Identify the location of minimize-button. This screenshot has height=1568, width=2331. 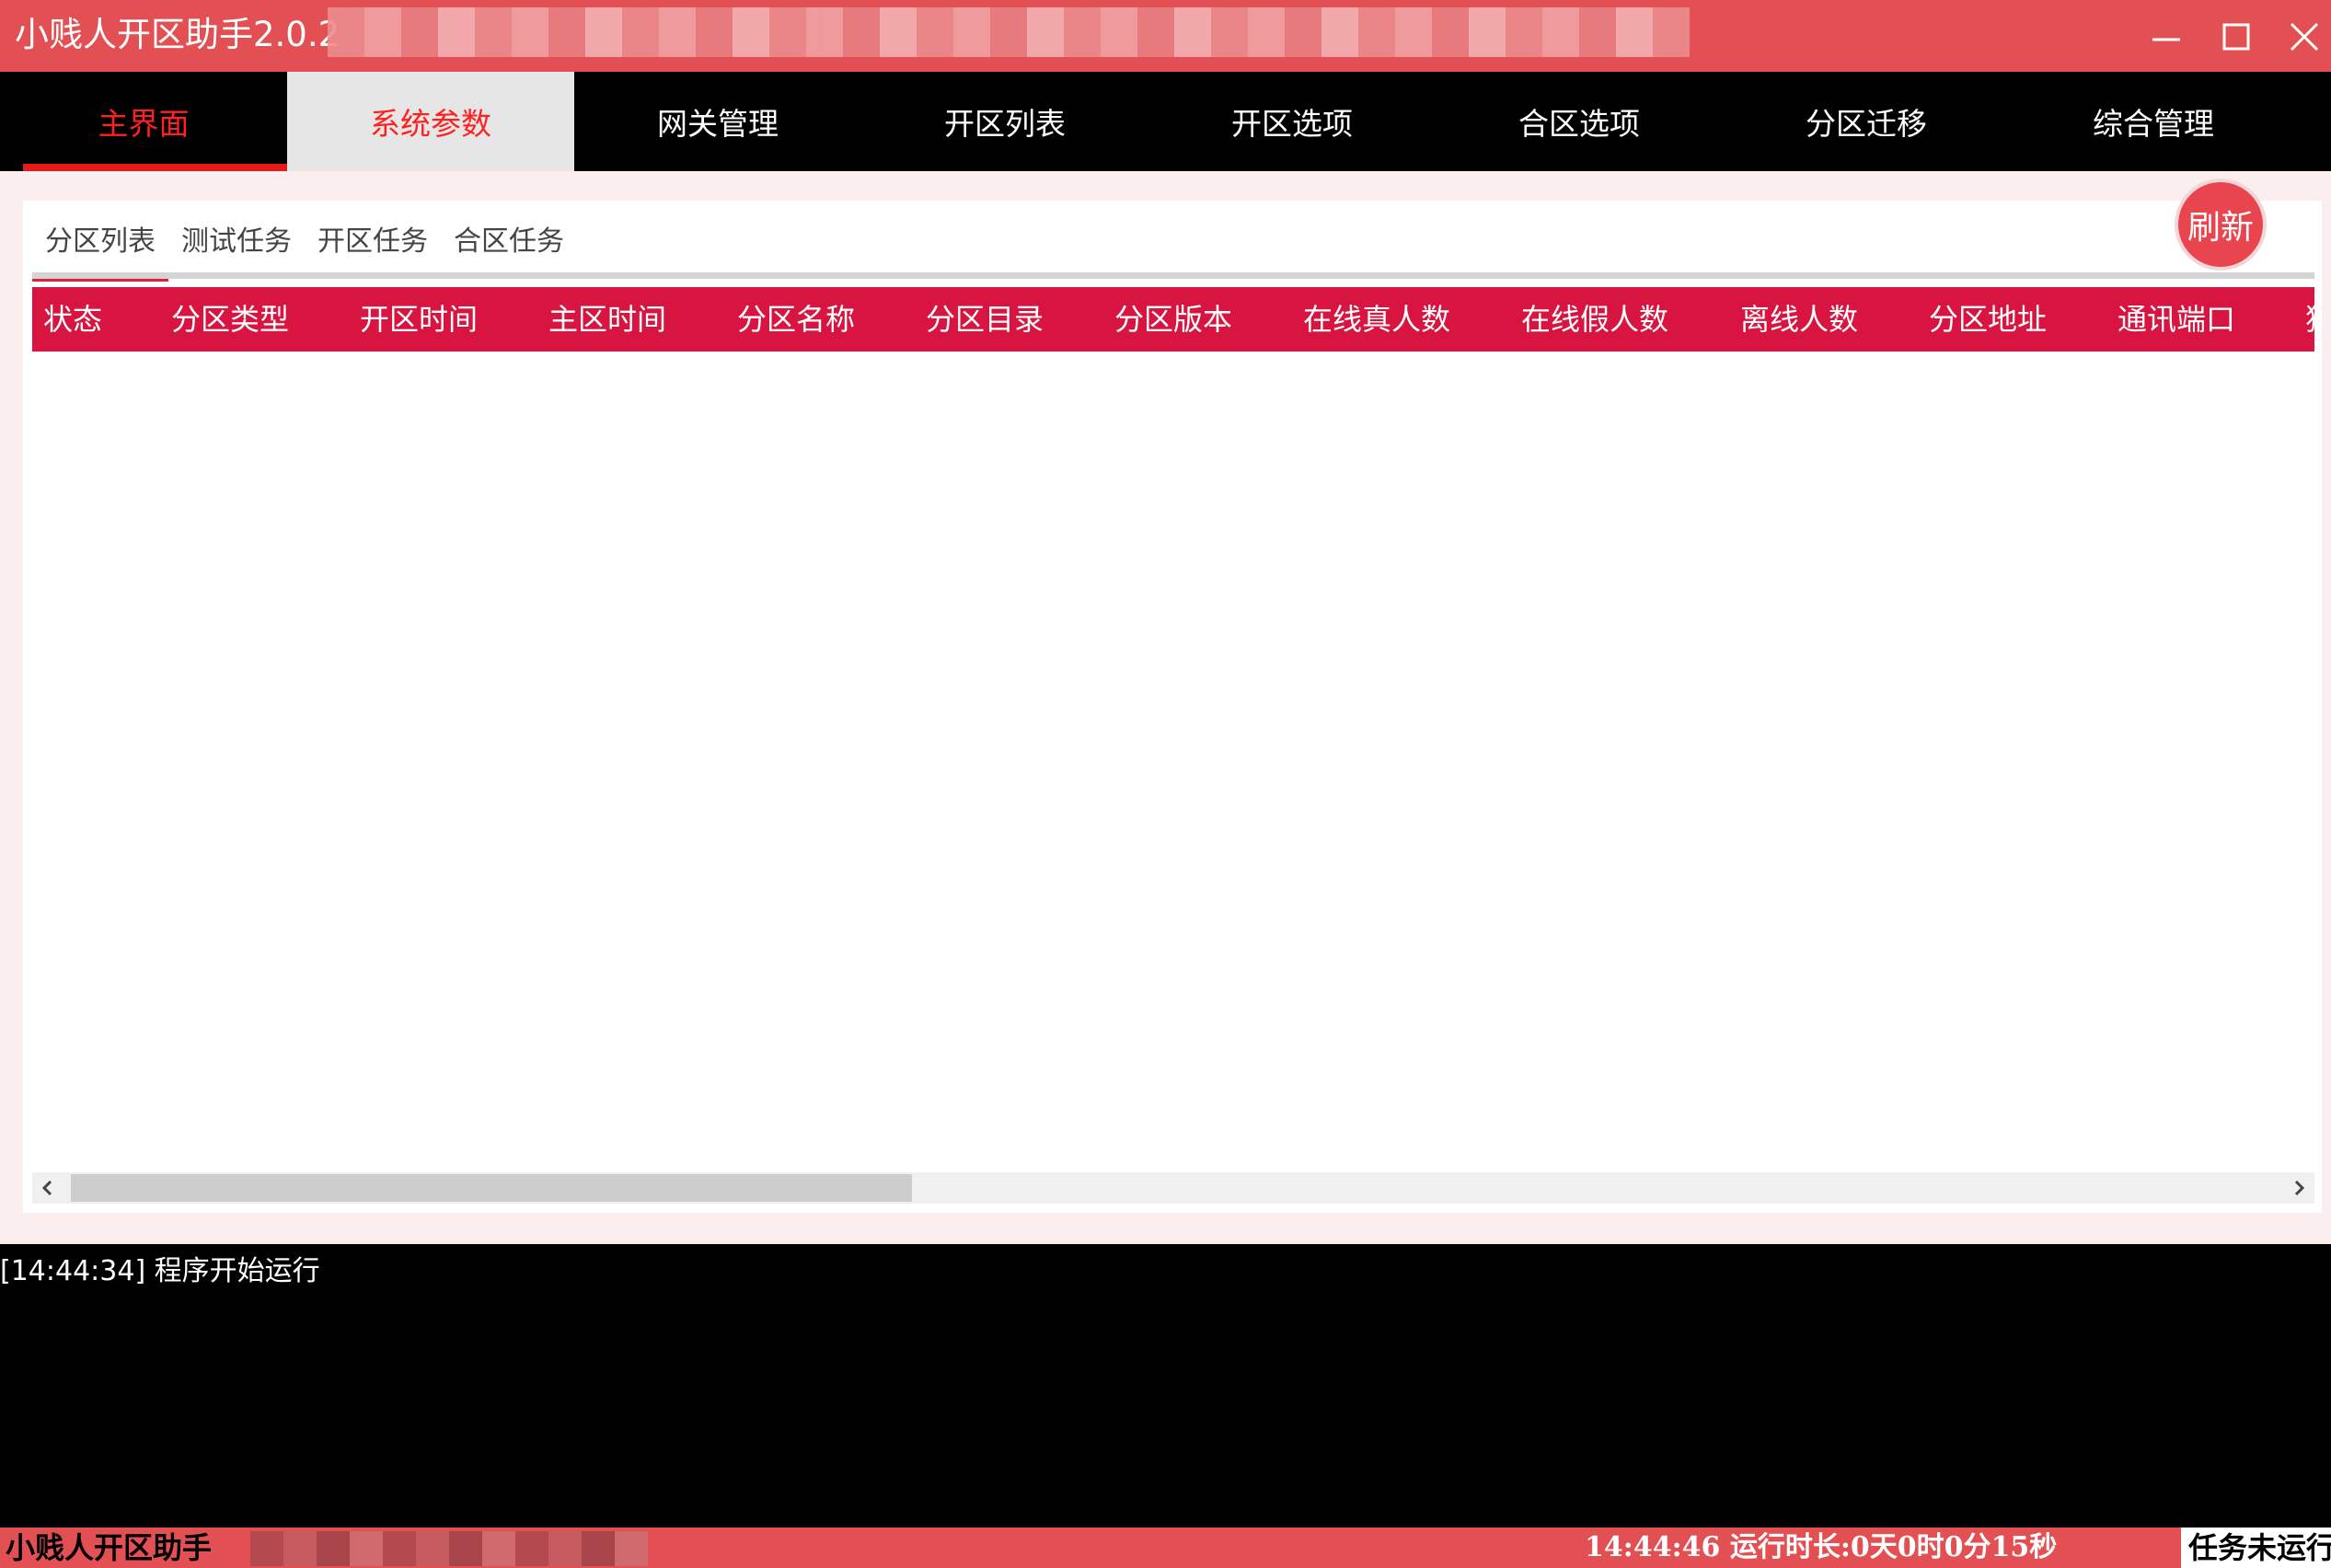
(2166, 36).